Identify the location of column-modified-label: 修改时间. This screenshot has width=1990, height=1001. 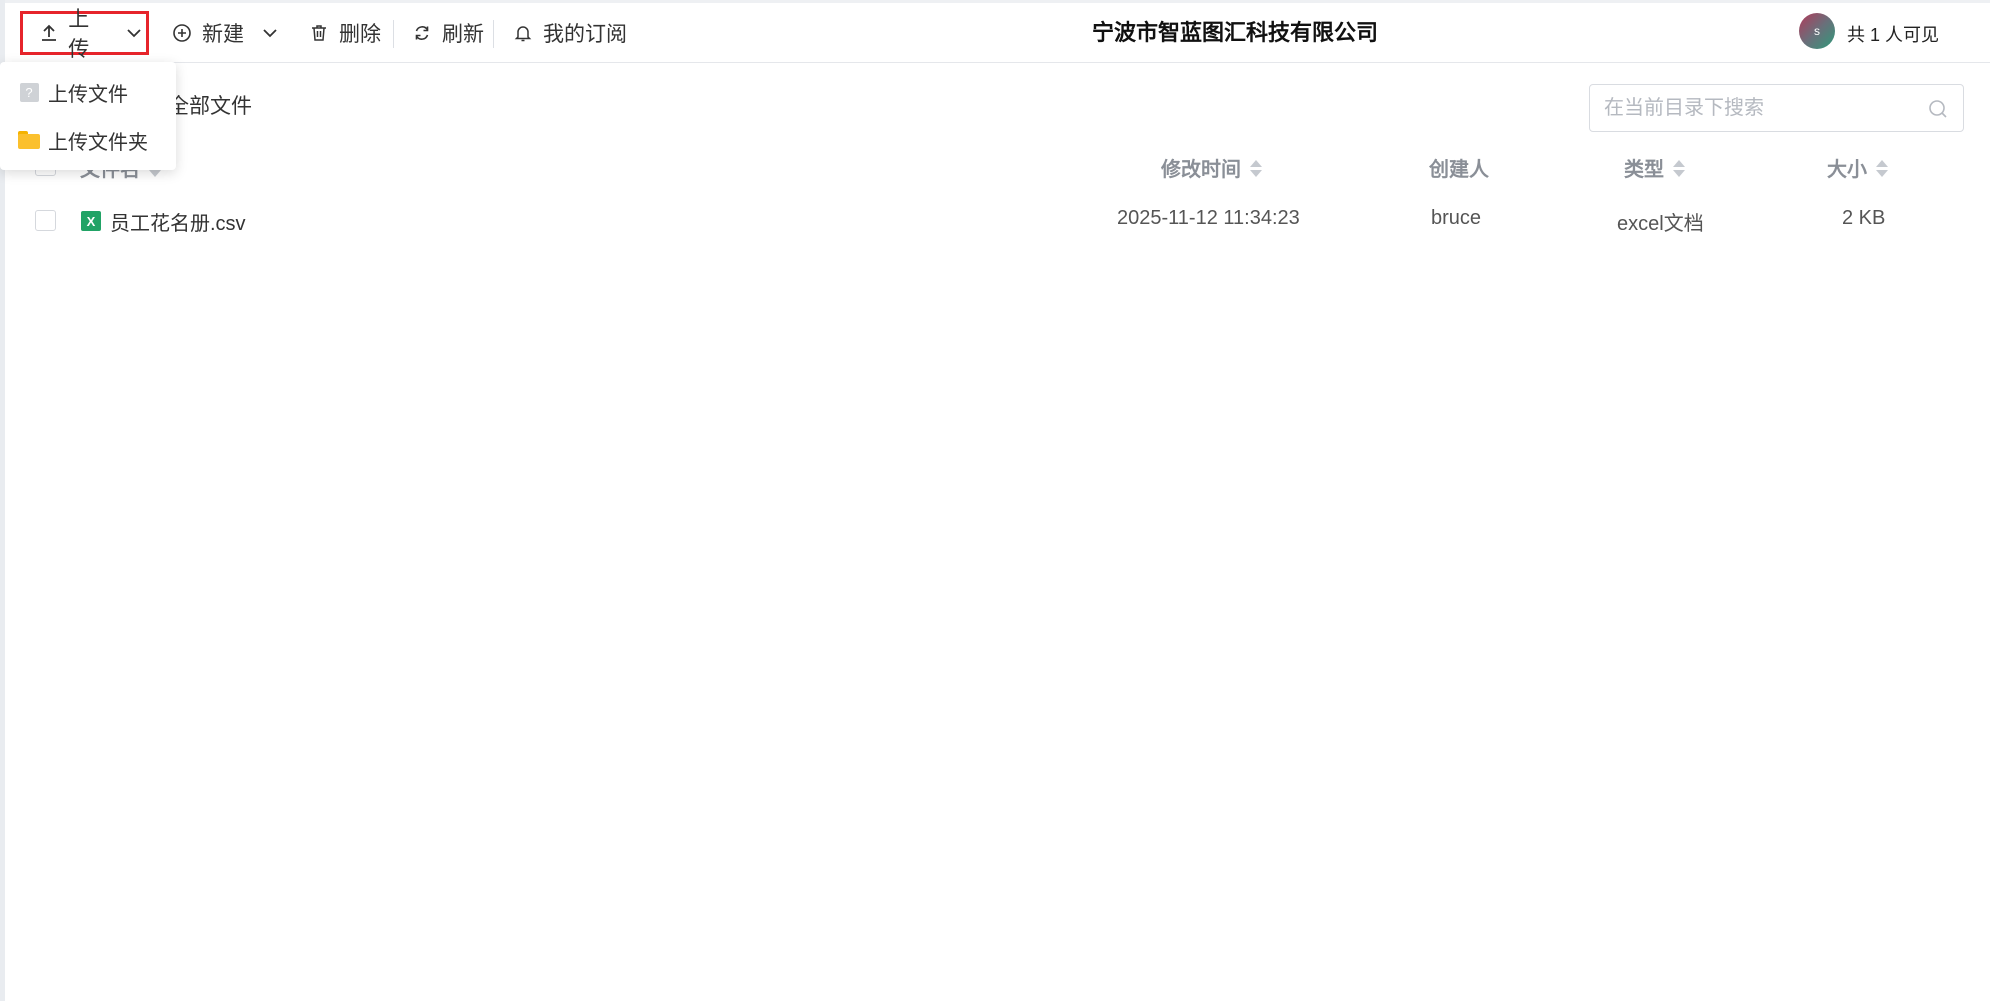
(1201, 170).